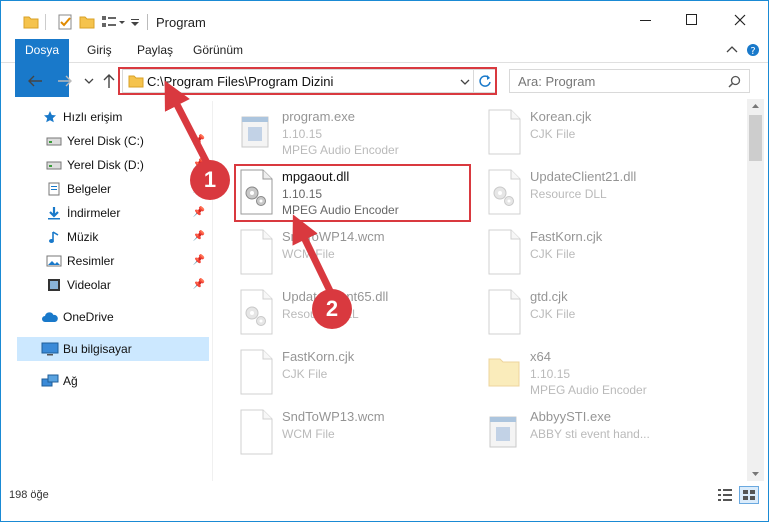  I want to click on status-bar: 198 öğe, so click(384, 502).